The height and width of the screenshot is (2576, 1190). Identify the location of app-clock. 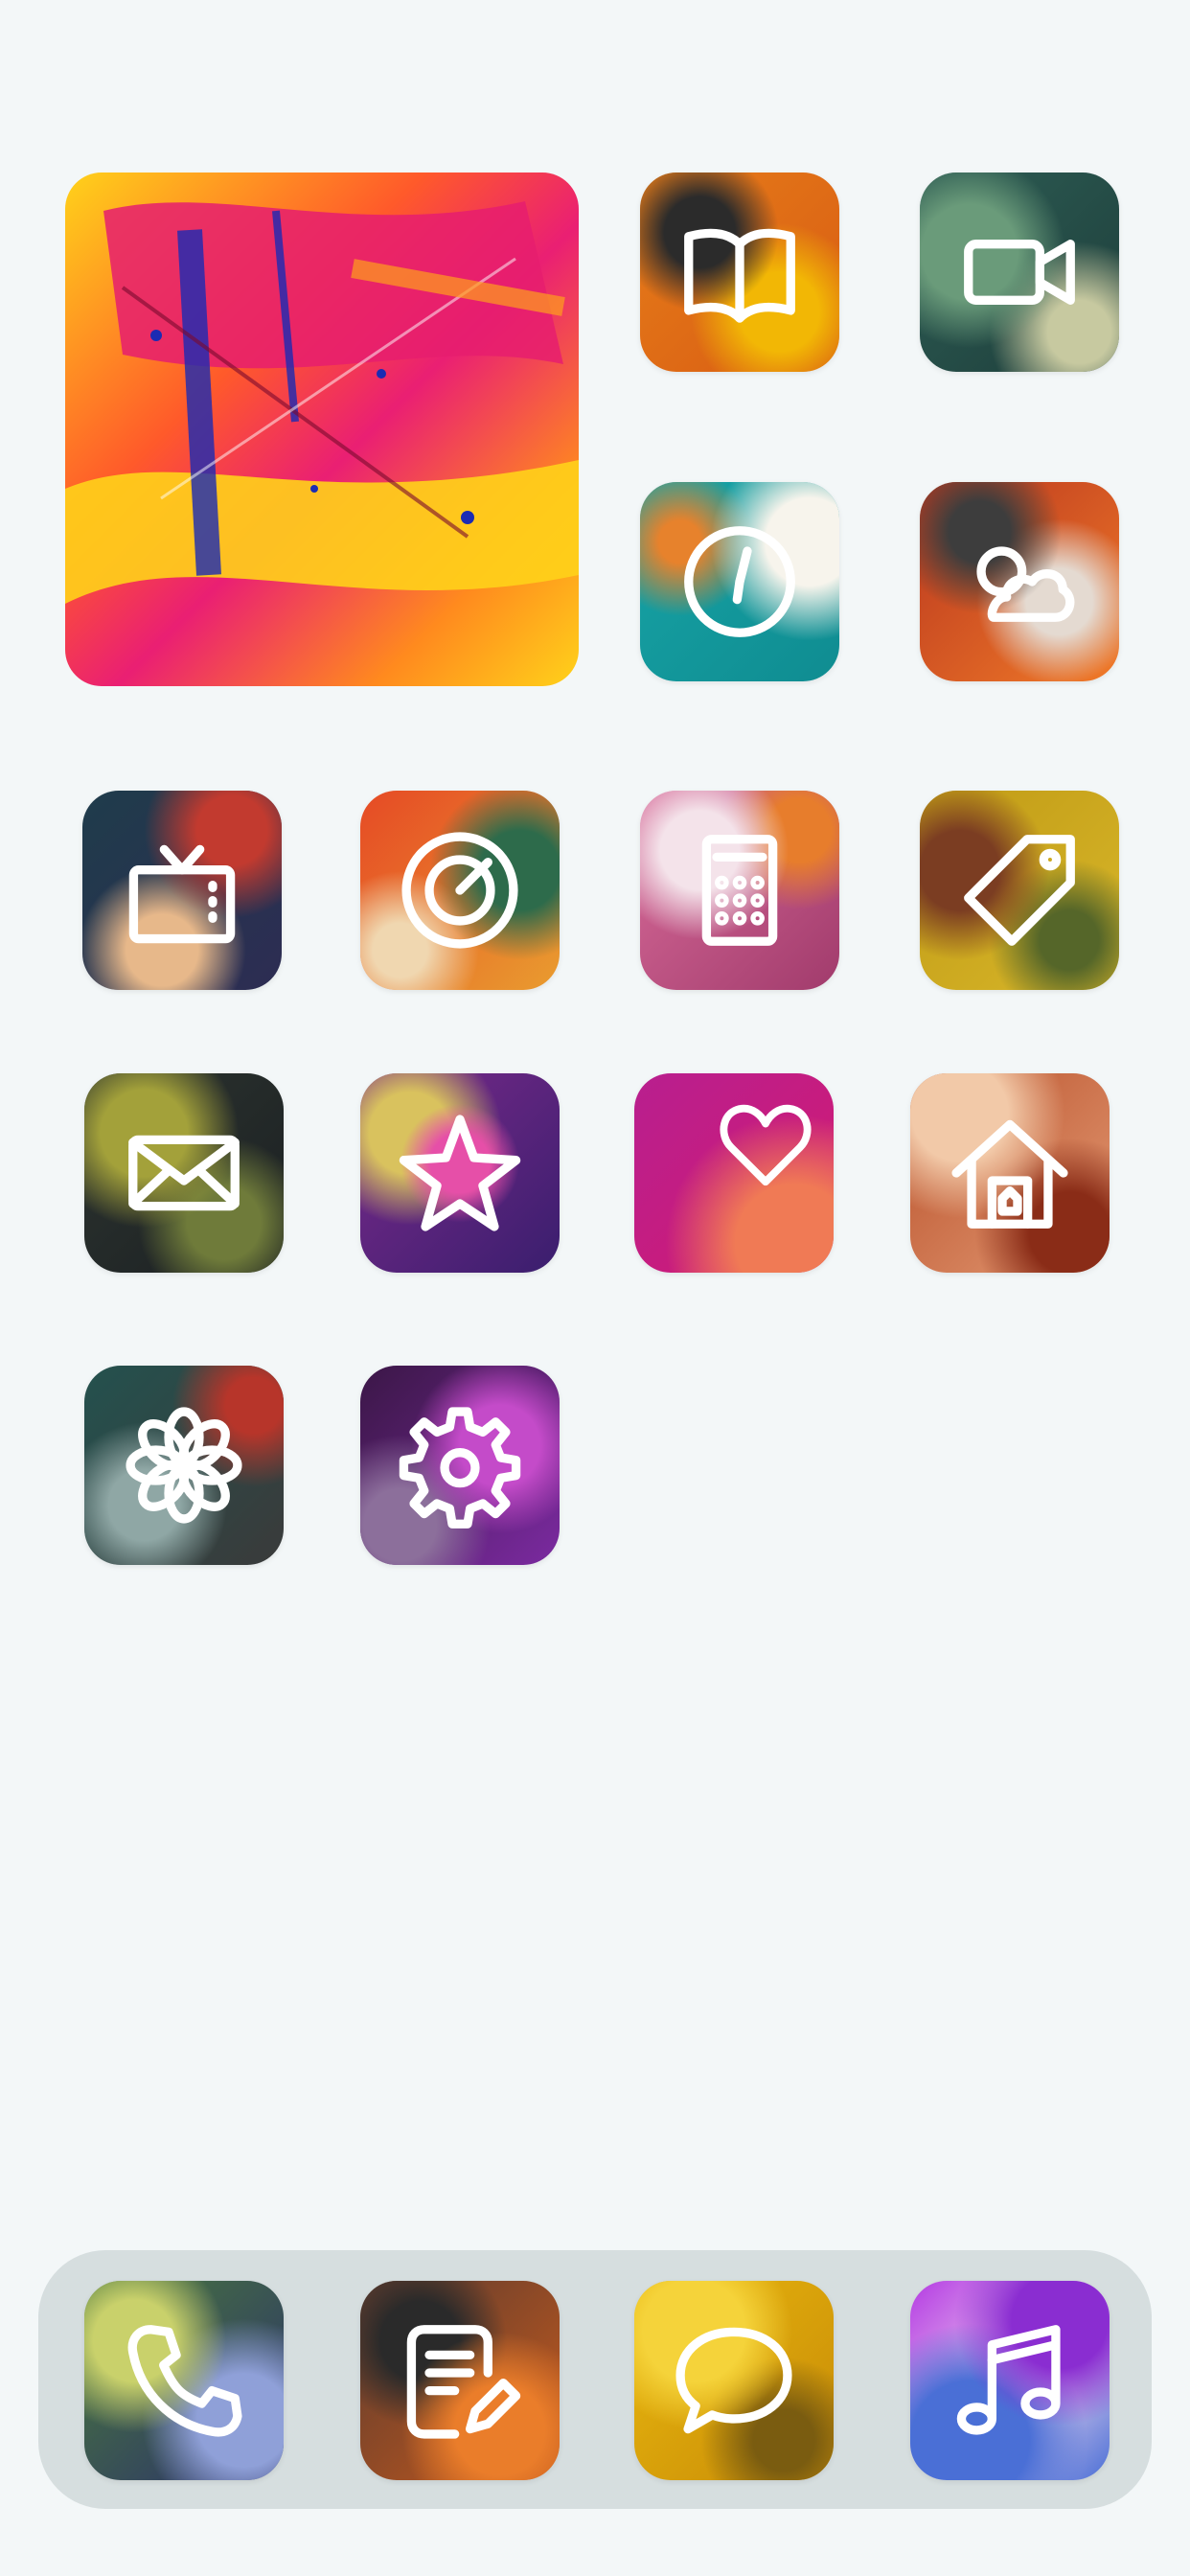
(740, 581).